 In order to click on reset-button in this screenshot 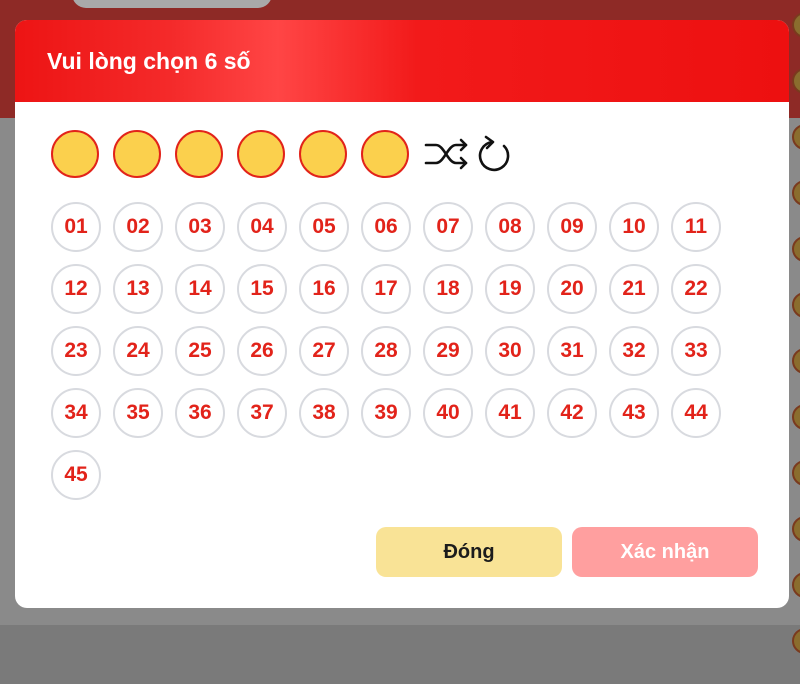, I will do `click(495, 154)`.